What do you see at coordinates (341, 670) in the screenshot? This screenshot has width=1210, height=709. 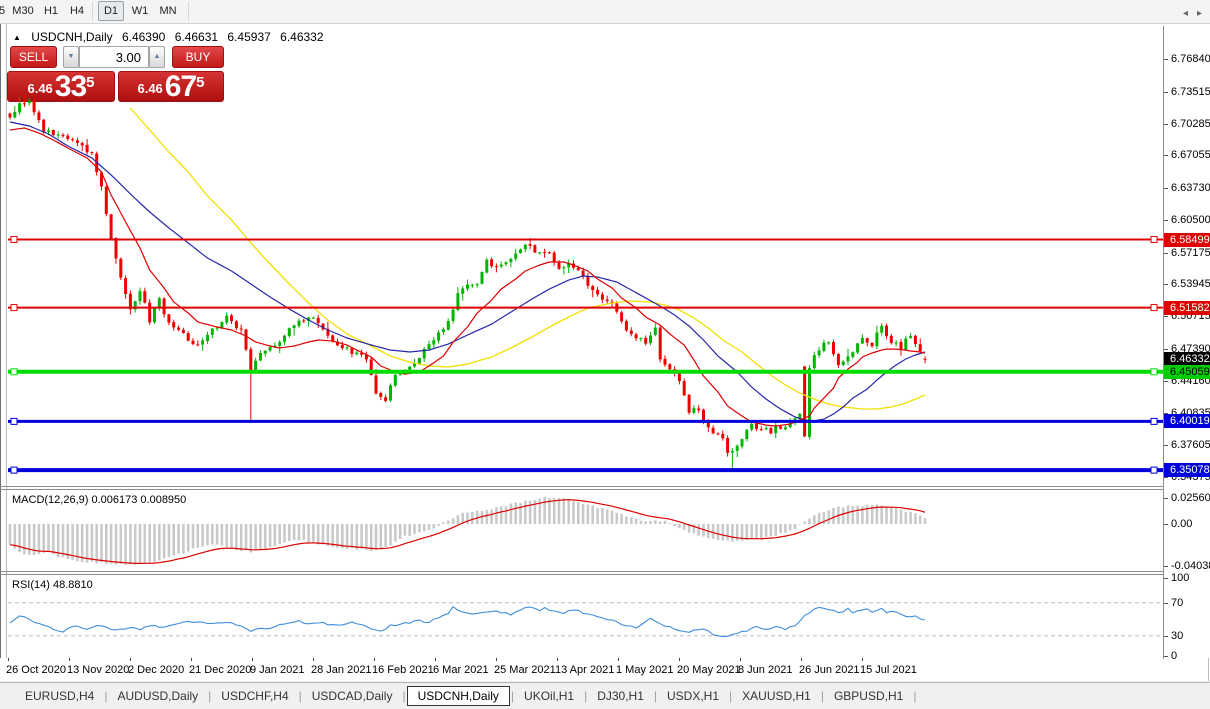 I see `date-axis-label: 28 Jan 2021` at bounding box center [341, 670].